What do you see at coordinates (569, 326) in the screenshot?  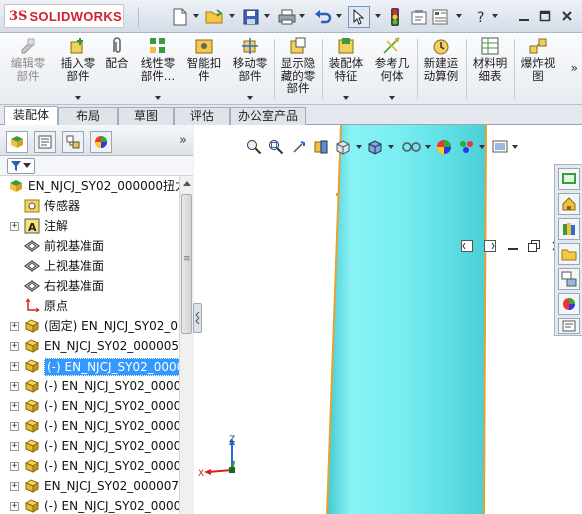 I see `custom-properties-tab` at bounding box center [569, 326].